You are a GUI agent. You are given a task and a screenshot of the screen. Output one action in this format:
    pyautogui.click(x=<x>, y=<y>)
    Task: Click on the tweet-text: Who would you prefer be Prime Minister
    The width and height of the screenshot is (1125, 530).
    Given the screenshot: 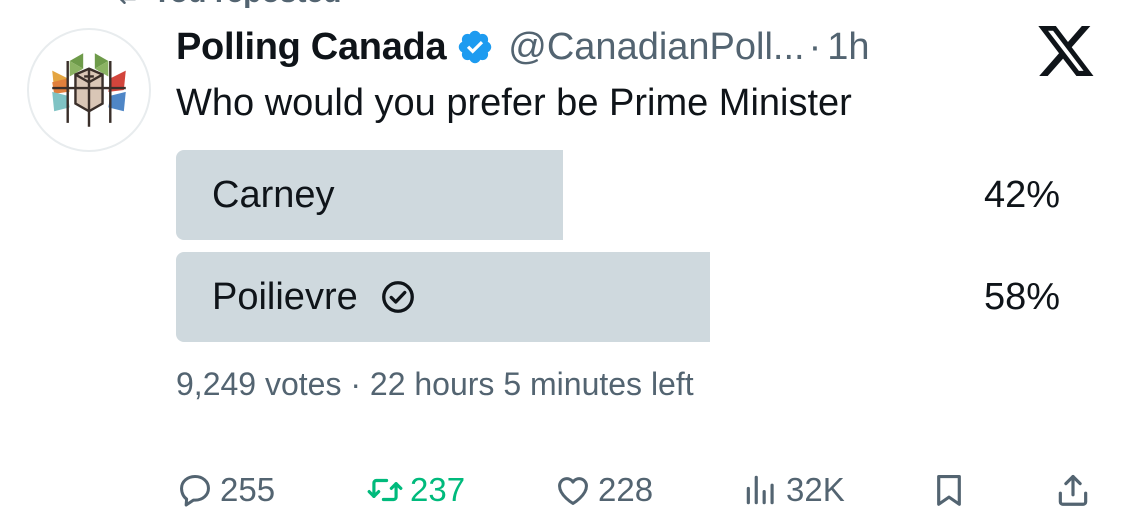 What is the action you would take?
    pyautogui.click(x=514, y=103)
    